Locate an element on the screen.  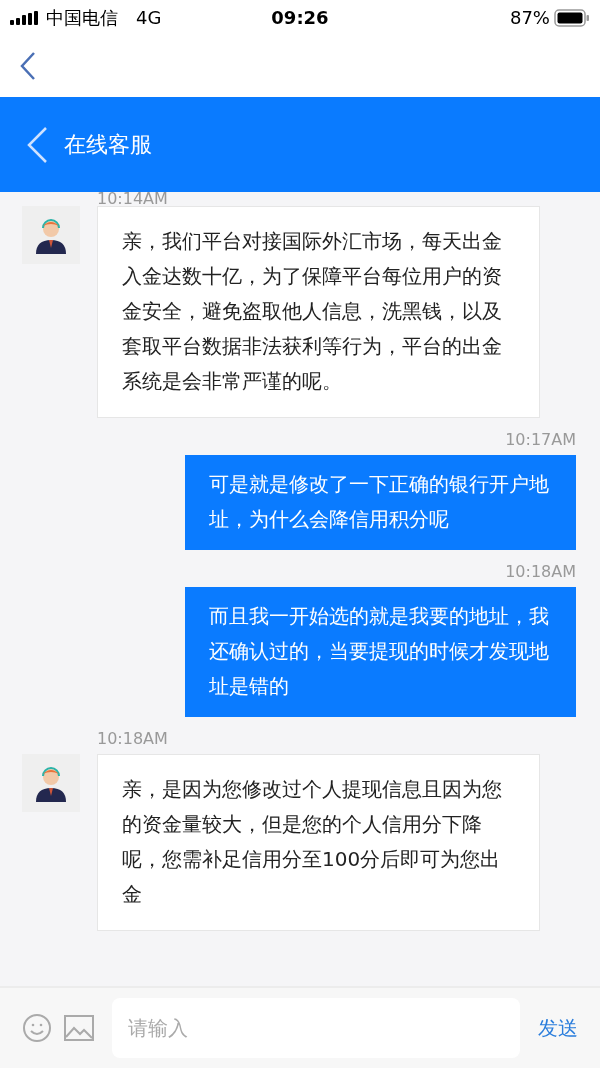
image-icon is located at coordinates (79, 1028).